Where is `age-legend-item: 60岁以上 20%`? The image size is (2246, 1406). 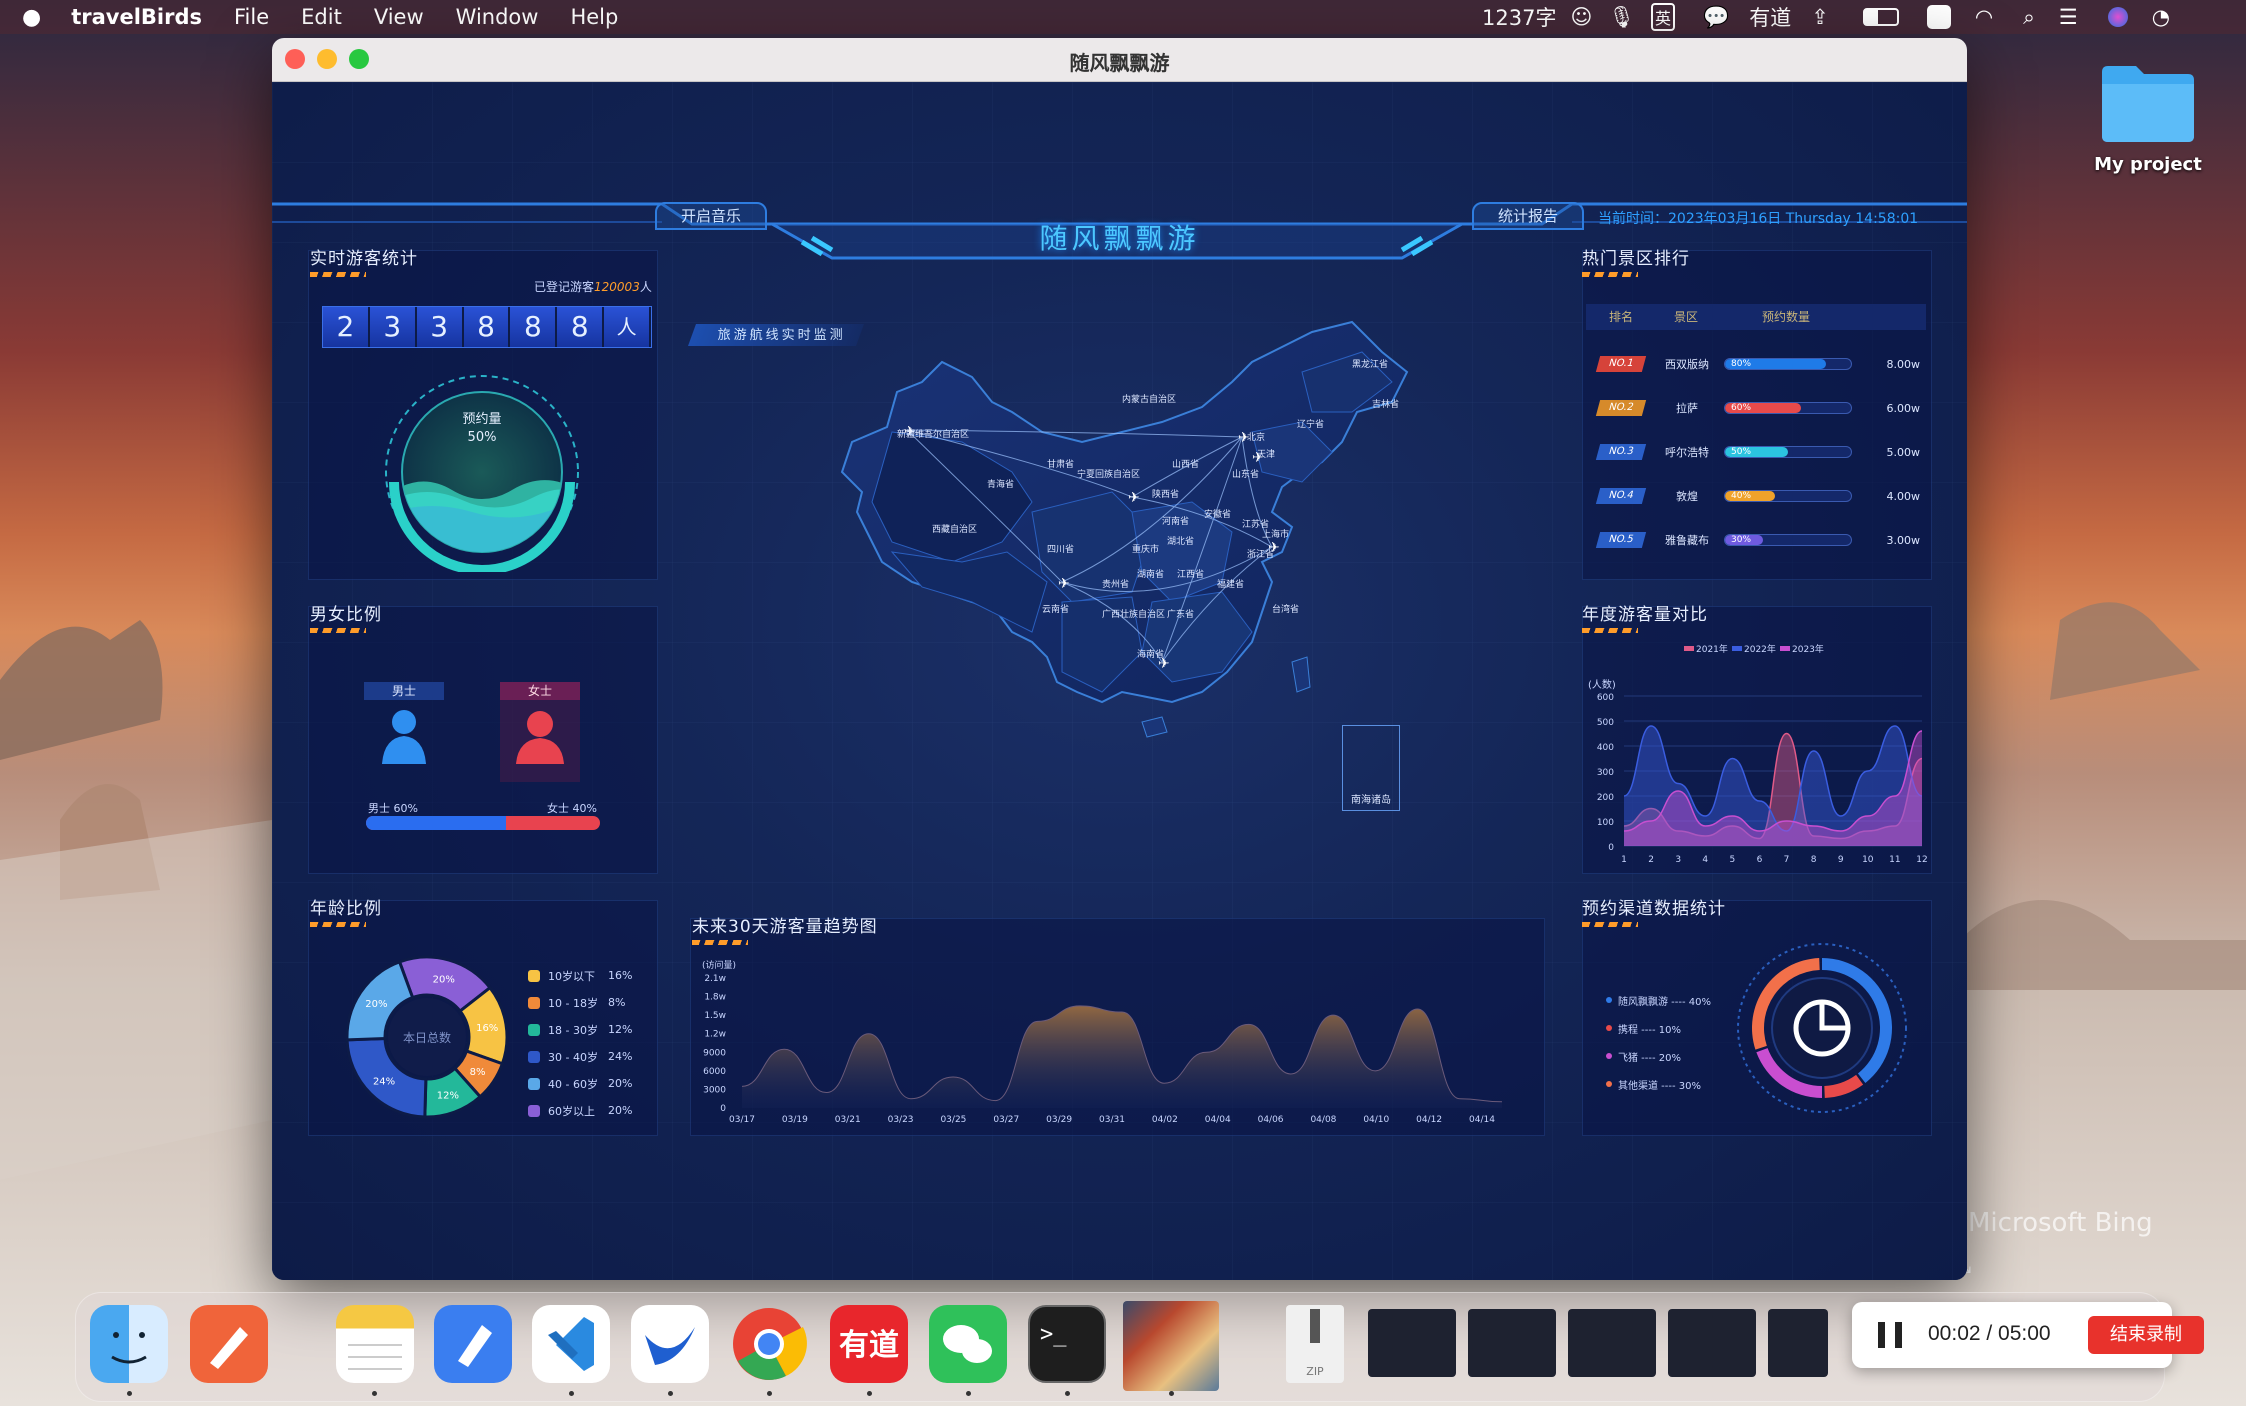
age-legend-item: 60岁以上 20% is located at coordinates (583, 1110).